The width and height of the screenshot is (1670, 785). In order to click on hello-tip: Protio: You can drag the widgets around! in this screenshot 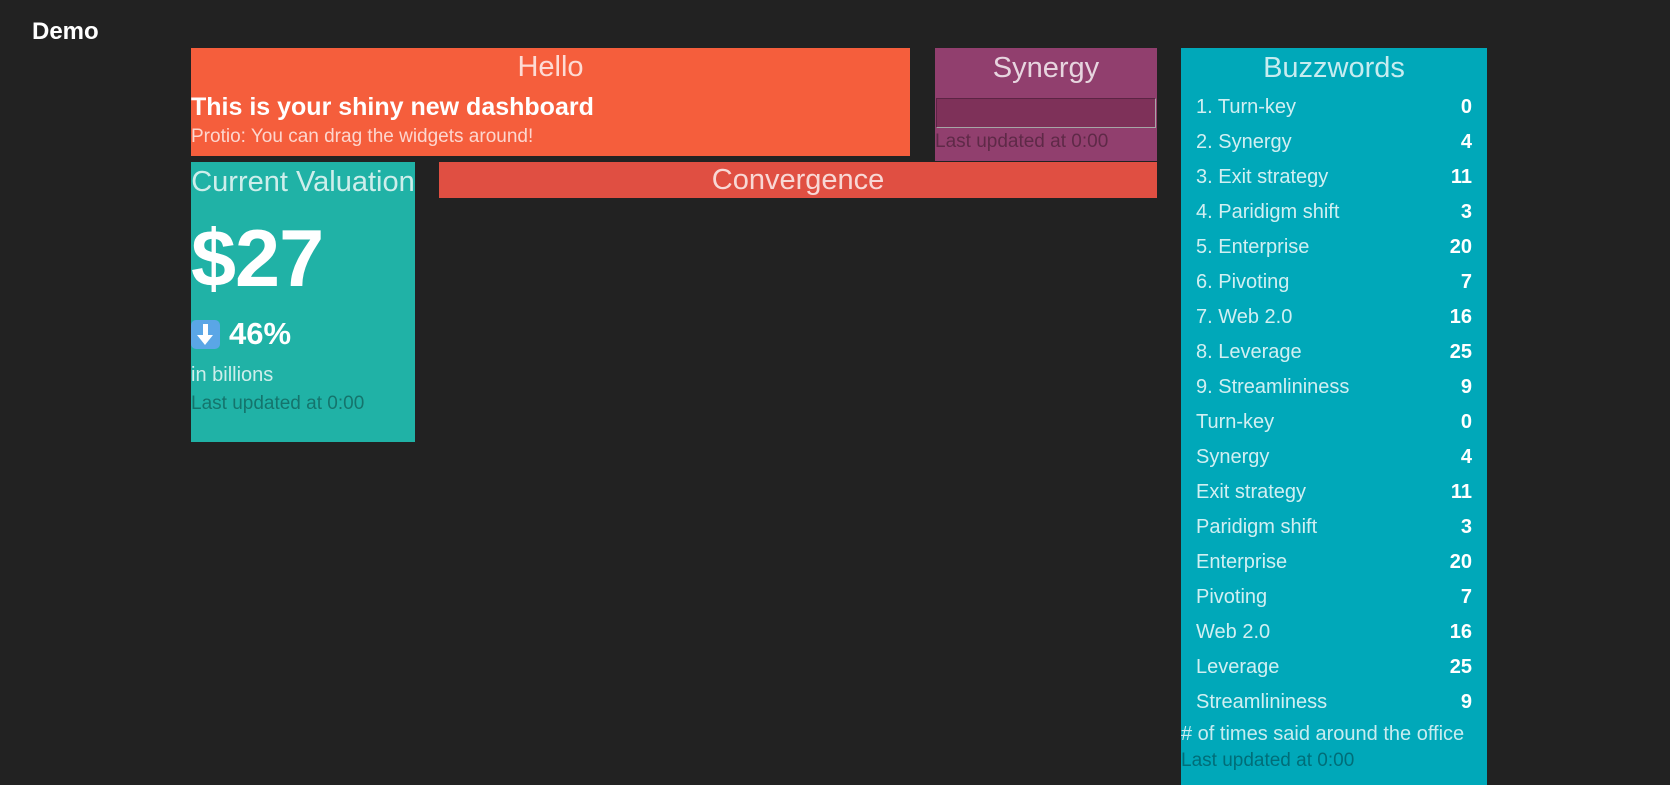, I will do `click(362, 136)`.